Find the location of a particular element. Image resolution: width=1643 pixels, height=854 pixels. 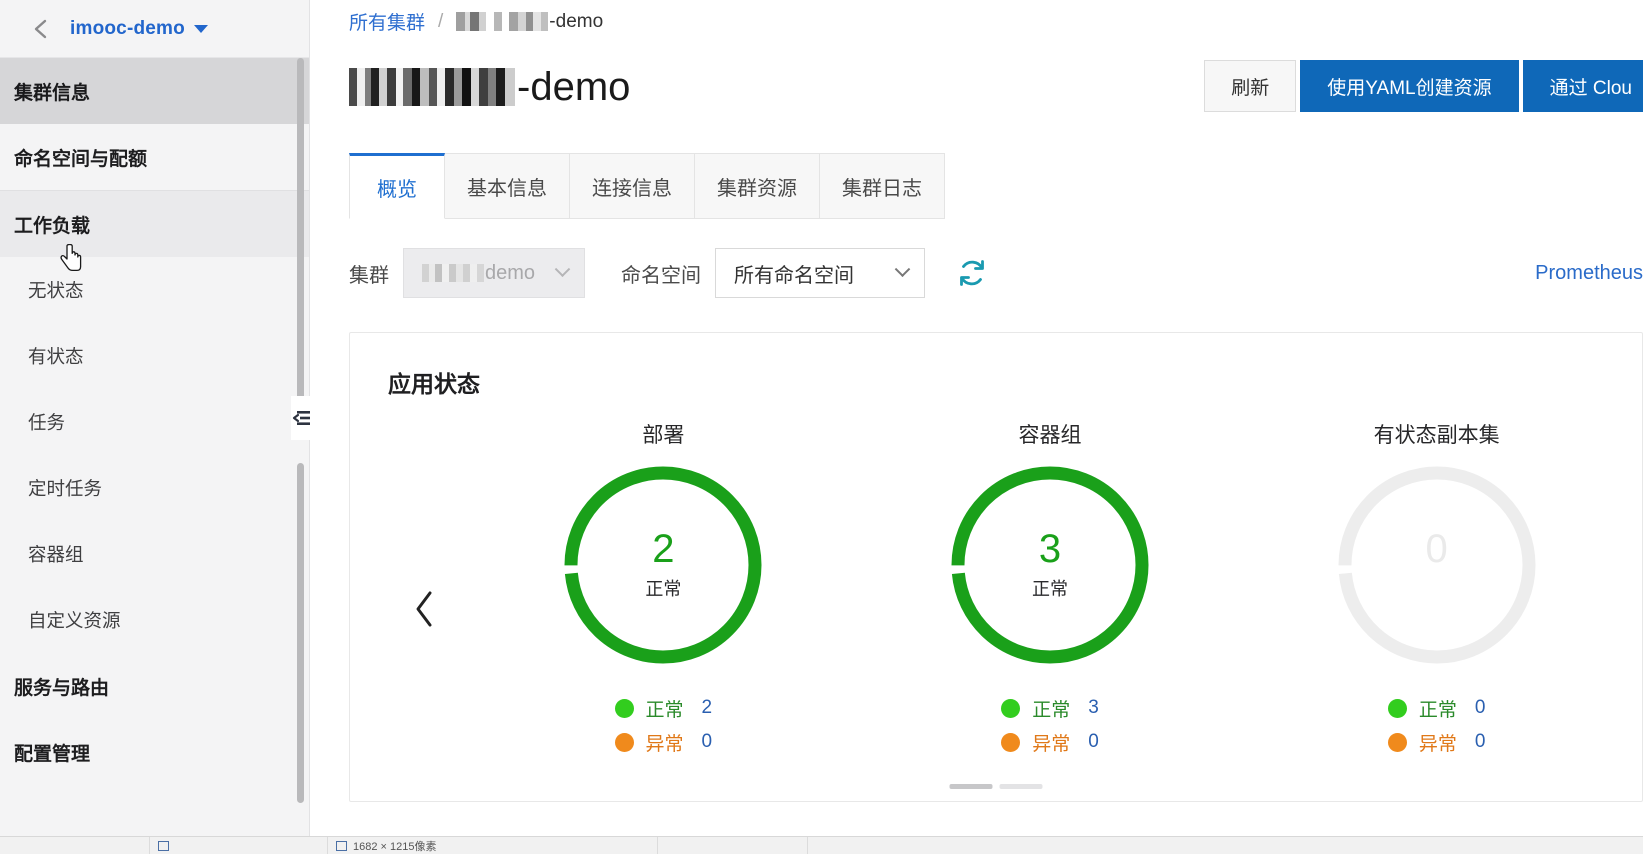

donut-legend: 正常 0 异常 0 is located at coordinates (1436, 725).